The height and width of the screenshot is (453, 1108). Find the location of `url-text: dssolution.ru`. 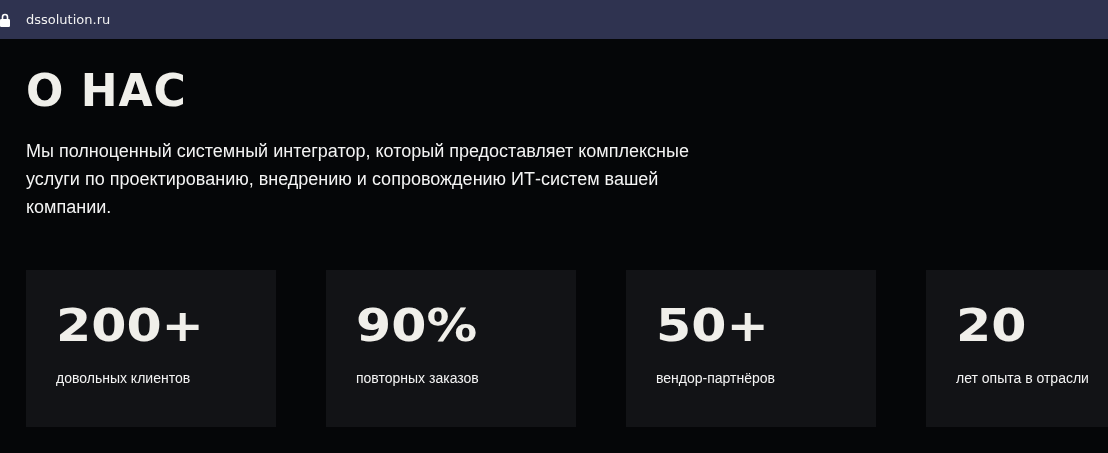

url-text: dssolution.ru is located at coordinates (68, 19).